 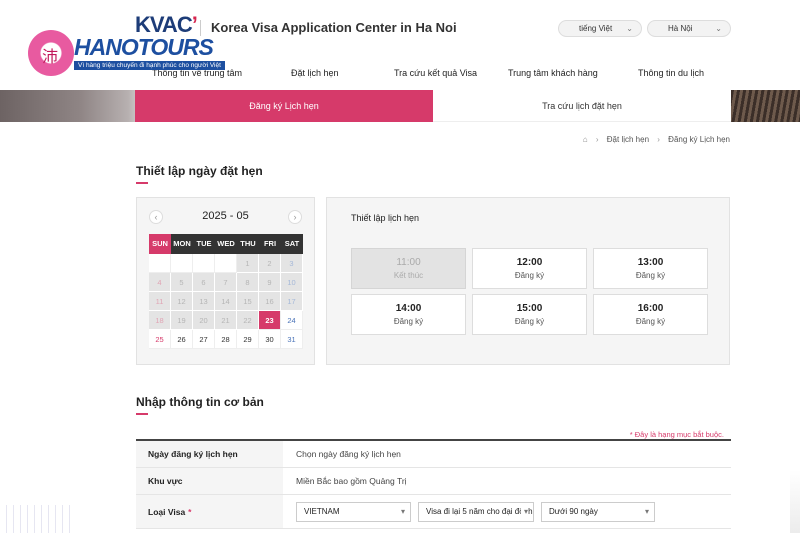 What do you see at coordinates (160, 244) in the screenshot?
I see `weekday-label: SUN` at bounding box center [160, 244].